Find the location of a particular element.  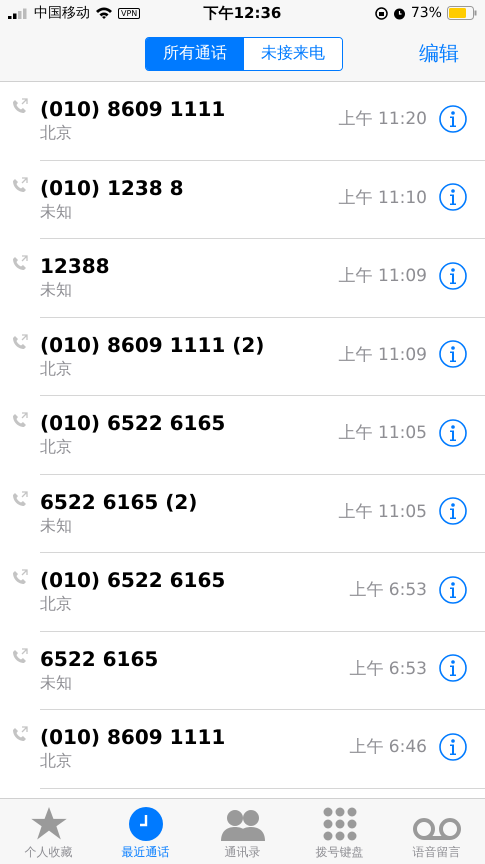

battery-percent: 73% is located at coordinates (426, 13).